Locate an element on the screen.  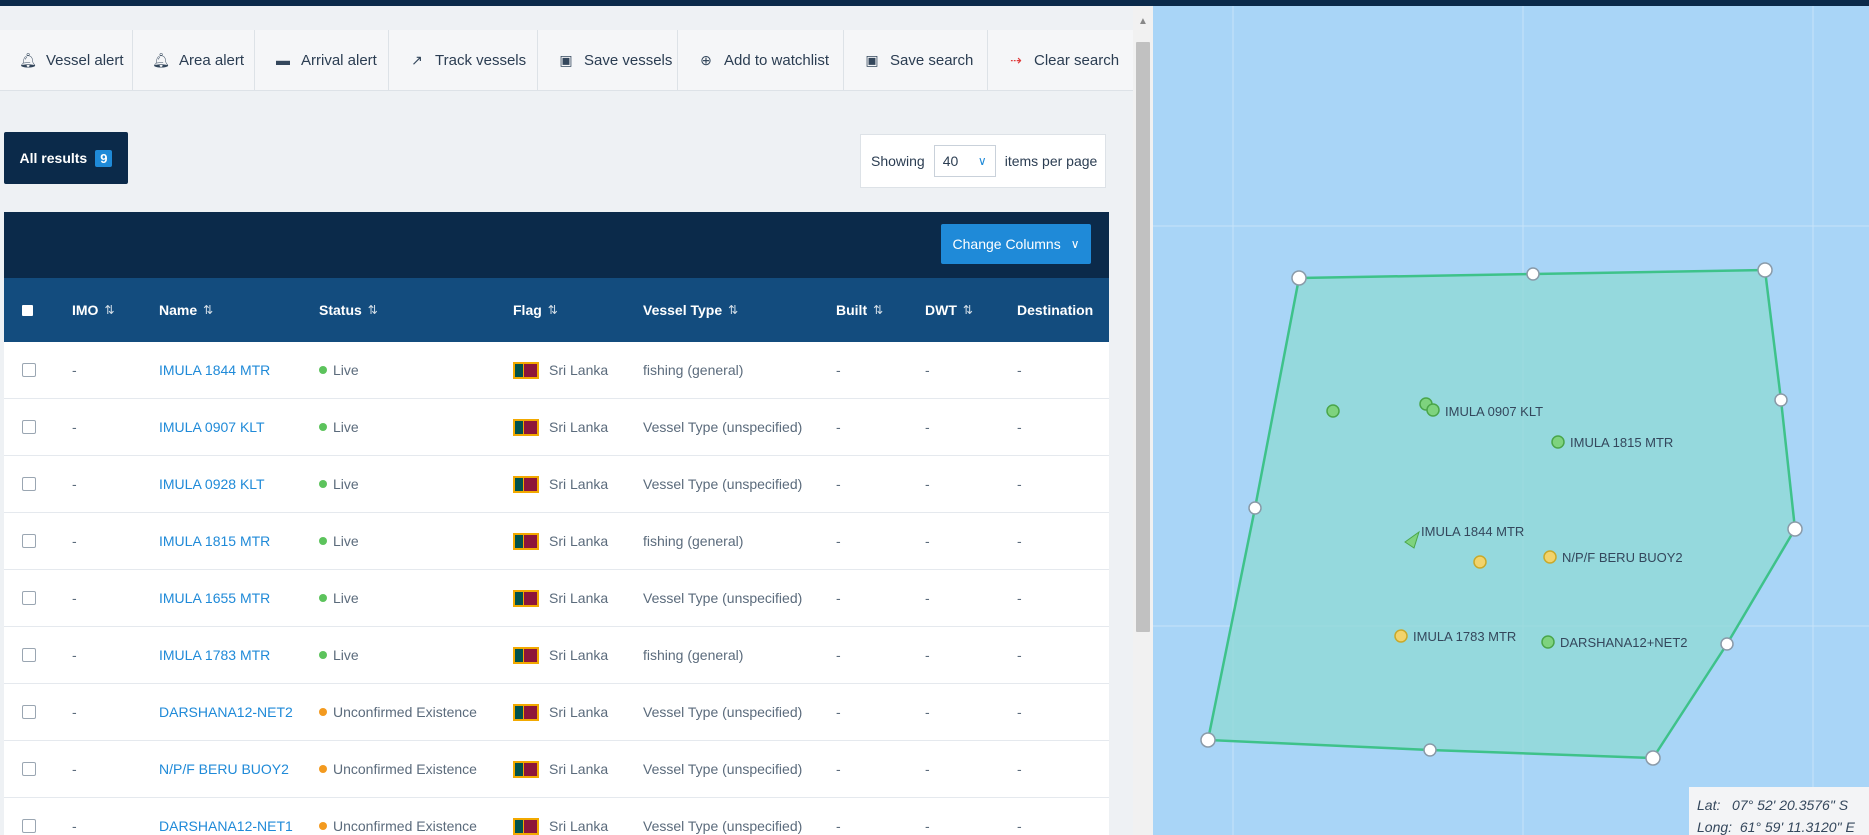
vessel-name-link: IMULA 1783 MTR is located at coordinates (214, 655).